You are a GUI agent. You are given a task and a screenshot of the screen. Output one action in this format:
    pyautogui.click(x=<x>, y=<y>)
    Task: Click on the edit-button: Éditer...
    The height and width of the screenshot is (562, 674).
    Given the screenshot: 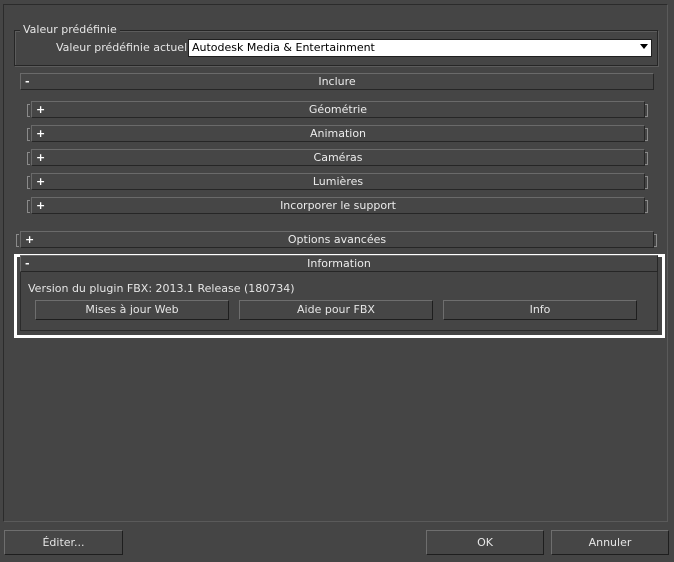 What is the action you would take?
    pyautogui.click(x=63, y=542)
    